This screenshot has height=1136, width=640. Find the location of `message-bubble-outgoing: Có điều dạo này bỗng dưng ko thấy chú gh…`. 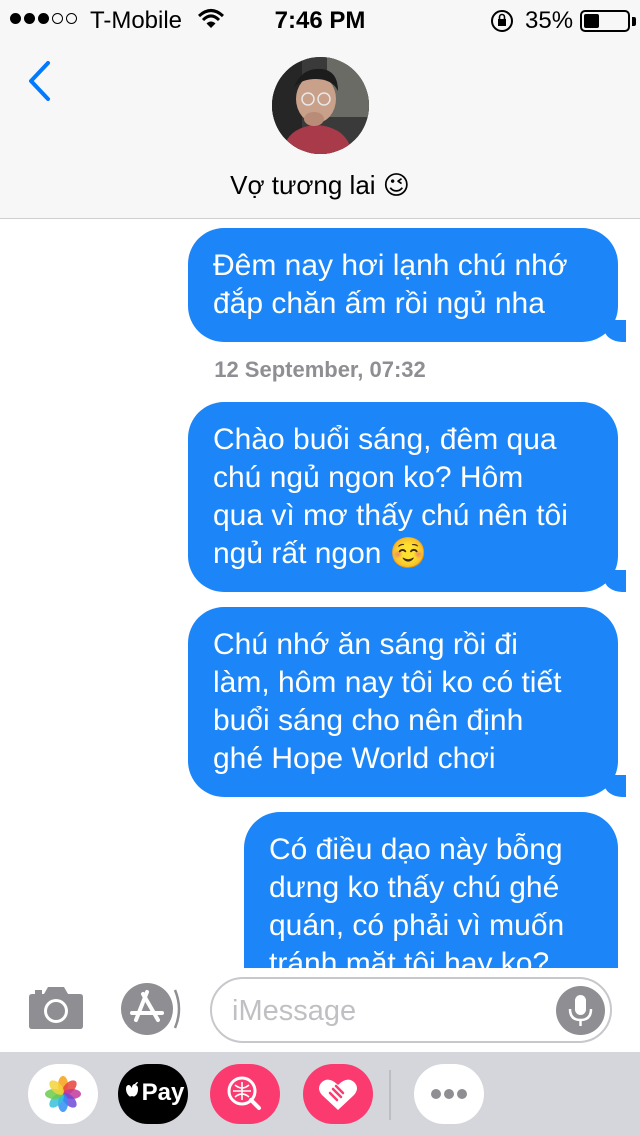

message-bubble-outgoing: Có điều dạo này bỗng dưng ko thấy chú gh… is located at coordinates (431, 890).